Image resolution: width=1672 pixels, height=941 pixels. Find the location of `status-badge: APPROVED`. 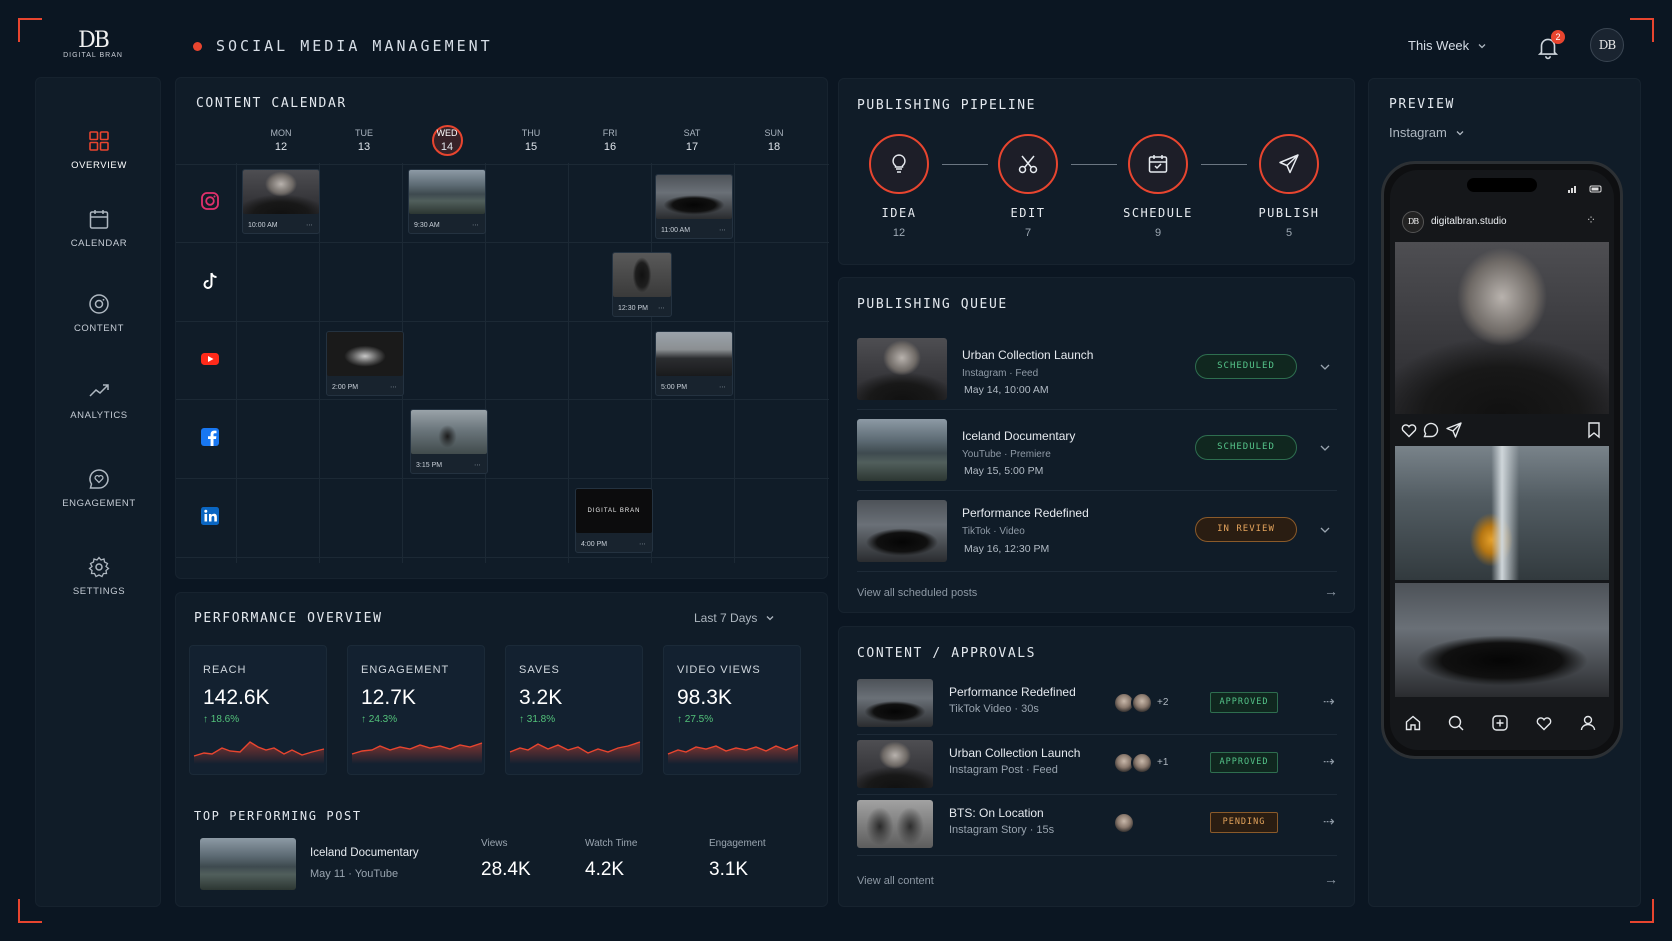

status-badge: APPROVED is located at coordinates (1244, 762).